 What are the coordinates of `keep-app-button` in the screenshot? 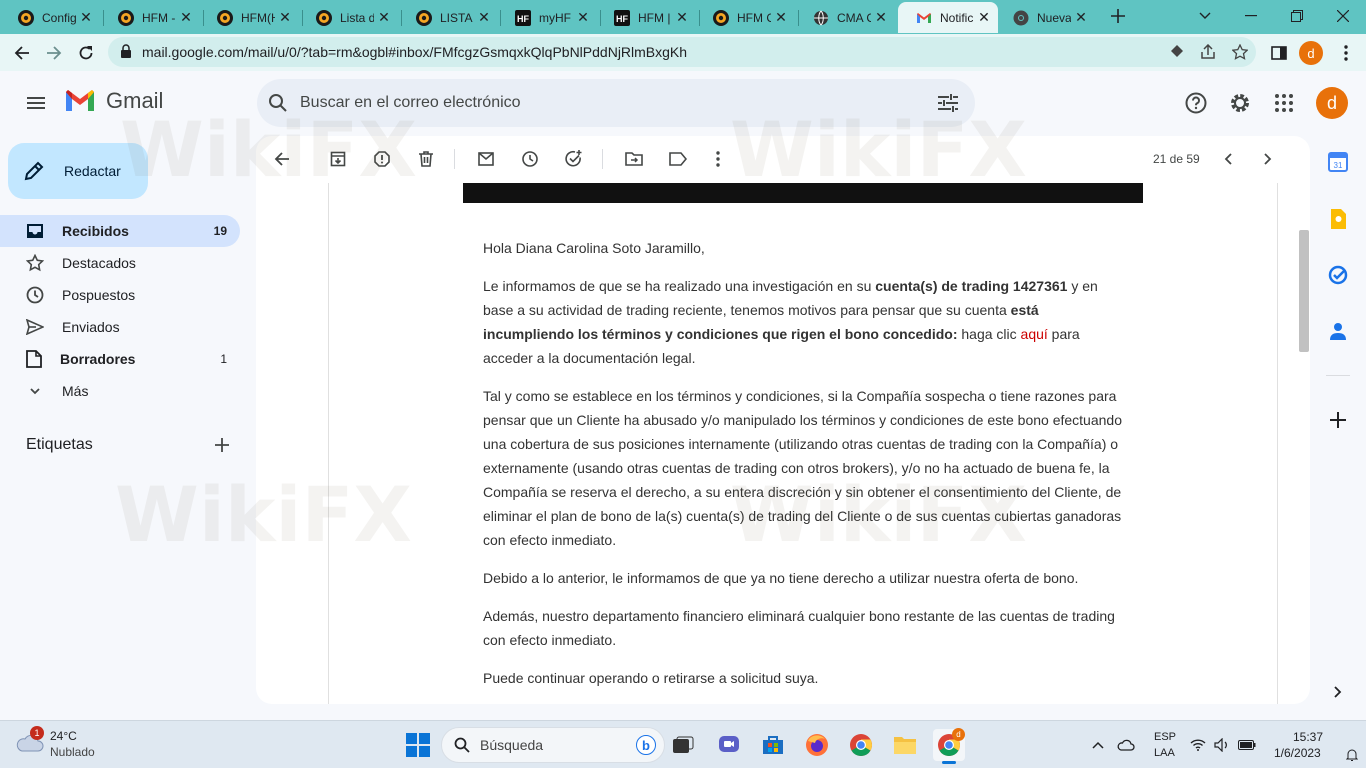 It's located at (1338, 219).